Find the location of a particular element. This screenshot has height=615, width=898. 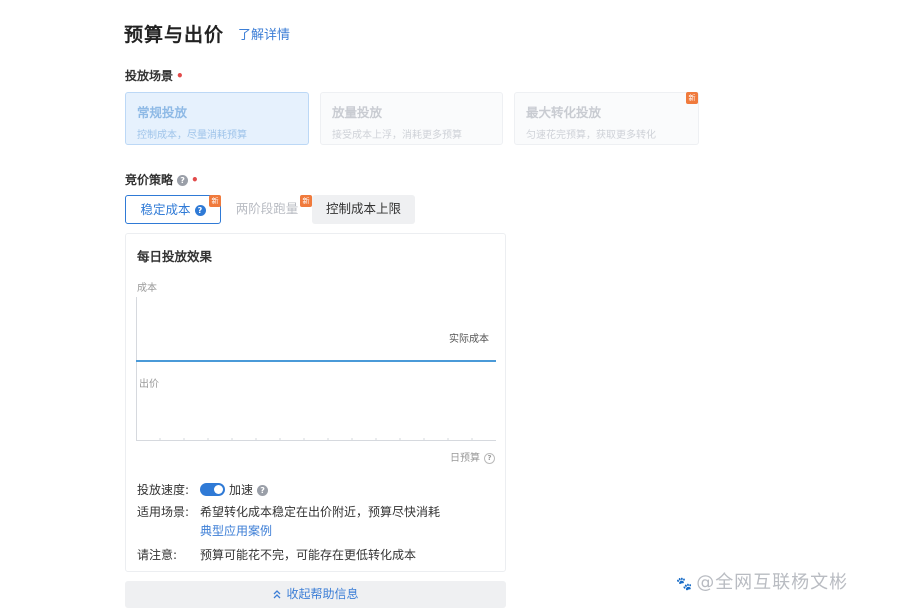

paw-icon: 🐾 is located at coordinates (685, 584).